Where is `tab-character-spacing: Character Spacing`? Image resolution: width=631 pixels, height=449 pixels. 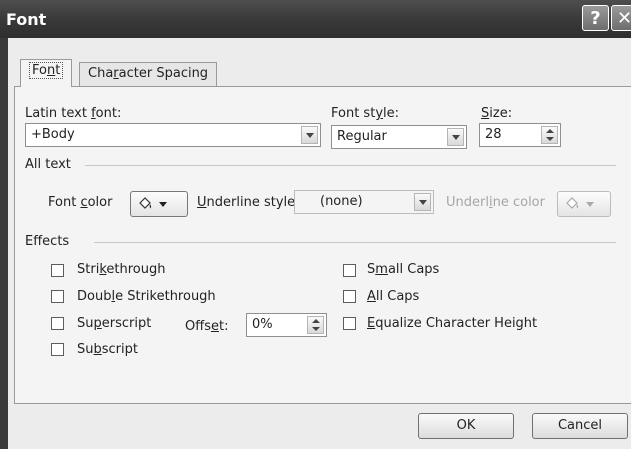 tab-character-spacing: Character Spacing is located at coordinates (148, 74).